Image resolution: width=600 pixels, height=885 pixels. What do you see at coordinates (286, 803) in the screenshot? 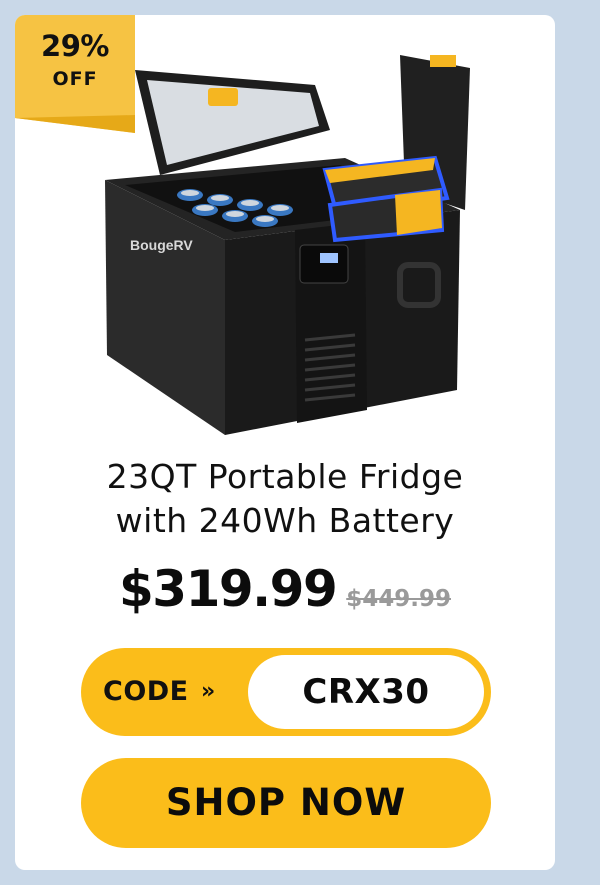
I see `shop-now-button: SHOP NOW` at bounding box center [286, 803].